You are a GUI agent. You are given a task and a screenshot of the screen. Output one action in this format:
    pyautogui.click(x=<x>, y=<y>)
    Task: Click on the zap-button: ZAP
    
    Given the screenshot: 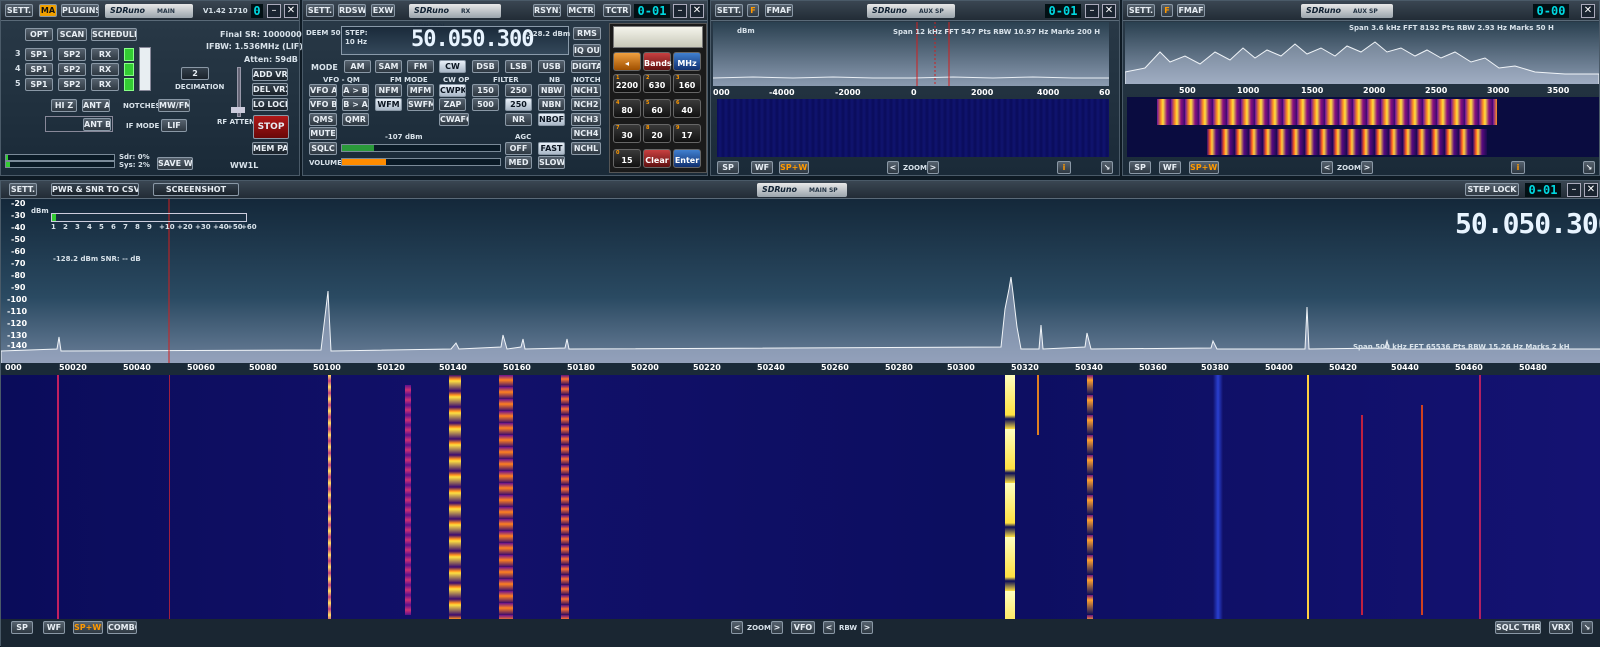 What is the action you would take?
    pyautogui.click(x=452, y=104)
    